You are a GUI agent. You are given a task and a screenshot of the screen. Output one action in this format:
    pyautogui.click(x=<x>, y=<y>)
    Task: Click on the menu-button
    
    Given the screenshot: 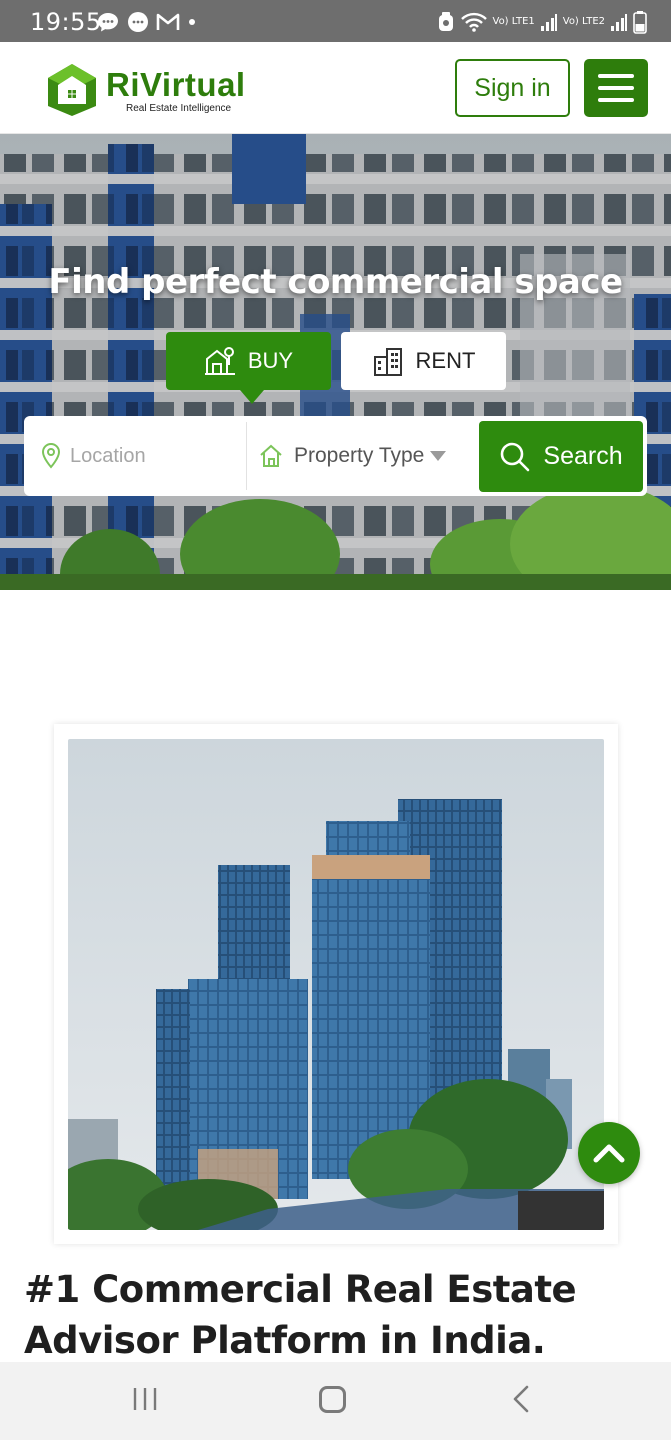 What is the action you would take?
    pyautogui.click(x=616, y=88)
    